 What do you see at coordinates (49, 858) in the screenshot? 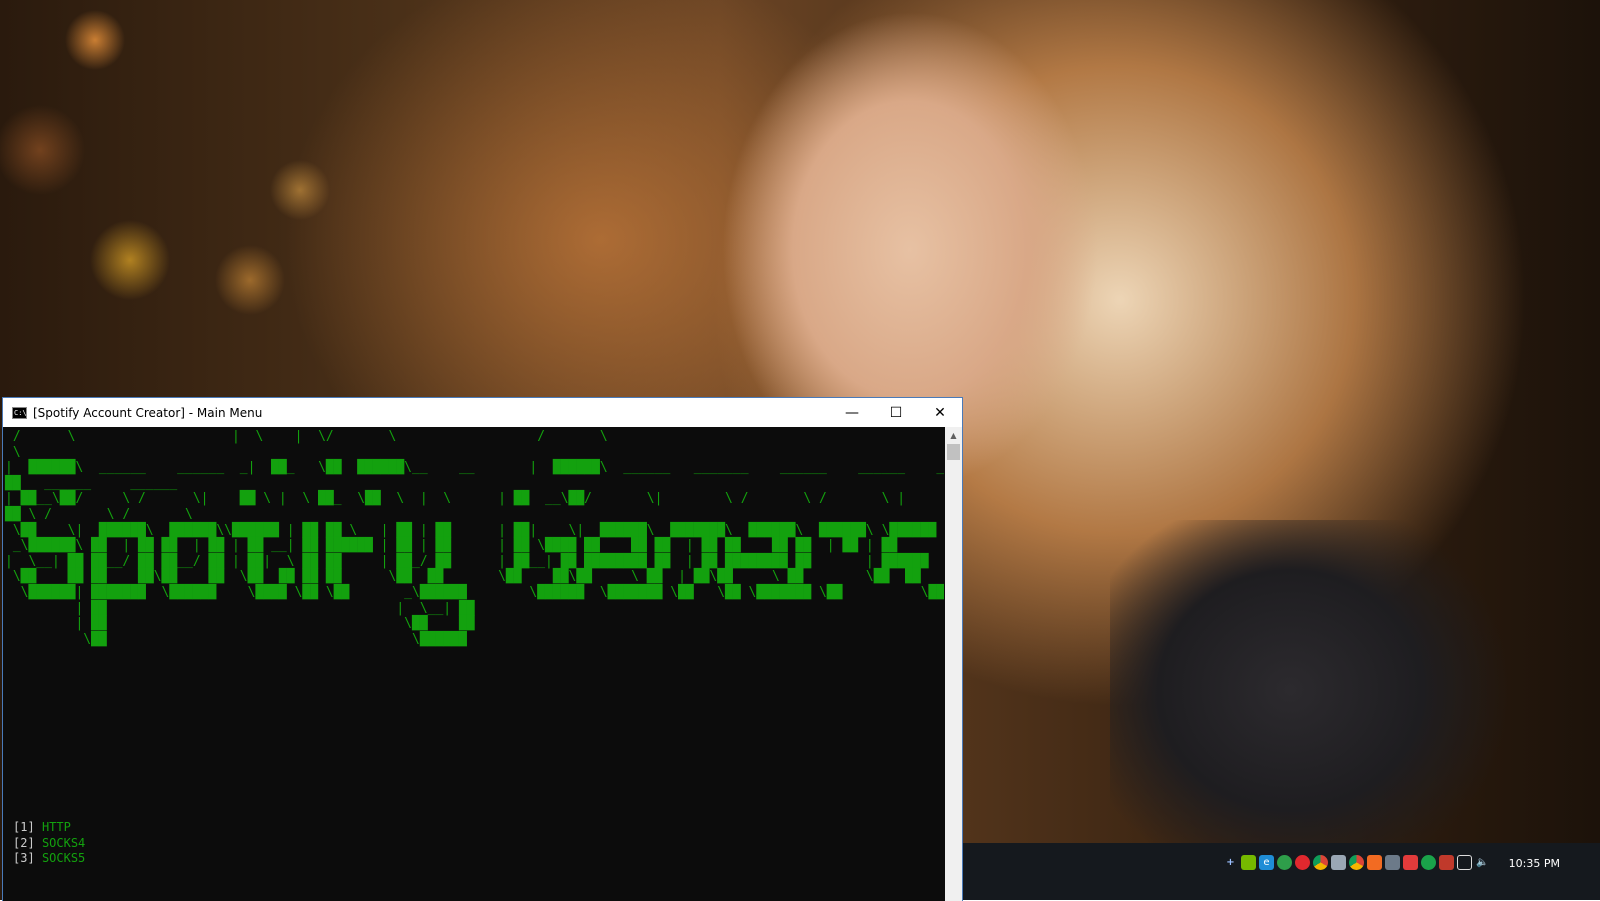
I see `menu-item: [3] SOCKS5` at bounding box center [49, 858].